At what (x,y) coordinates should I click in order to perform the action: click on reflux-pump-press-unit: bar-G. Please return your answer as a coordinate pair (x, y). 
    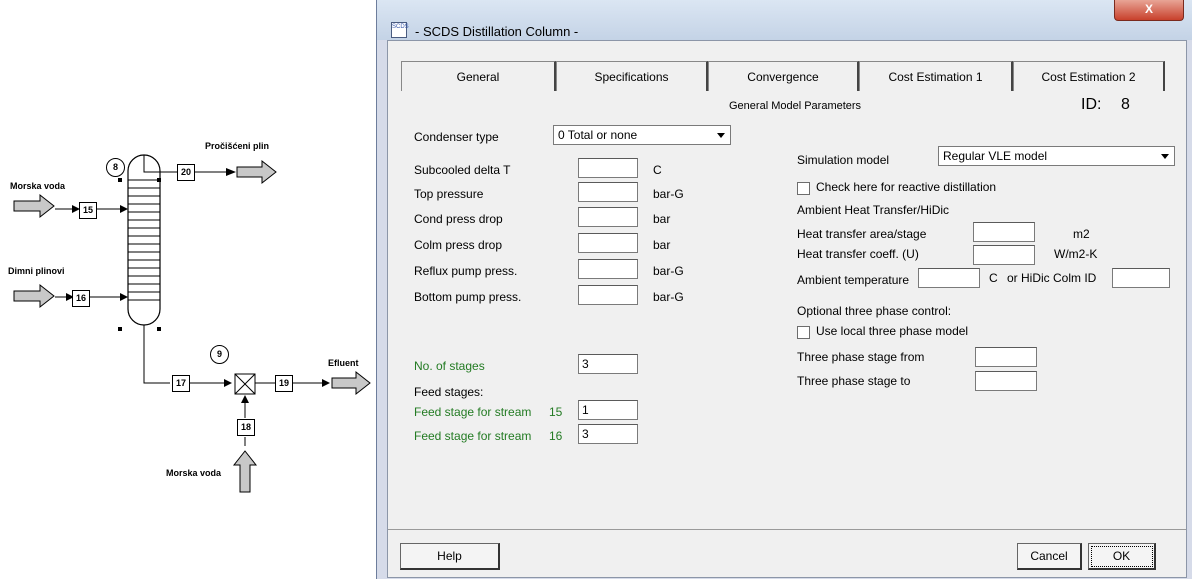
    Looking at the image, I should click on (668, 271).